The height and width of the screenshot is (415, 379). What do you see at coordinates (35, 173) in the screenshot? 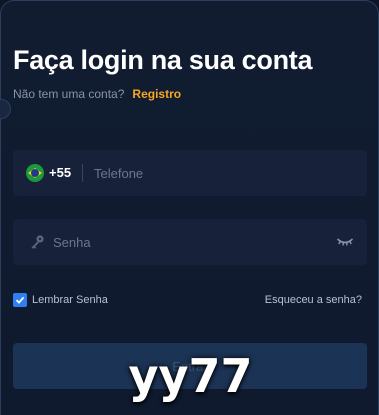
I see `brazil-flag-icon` at bounding box center [35, 173].